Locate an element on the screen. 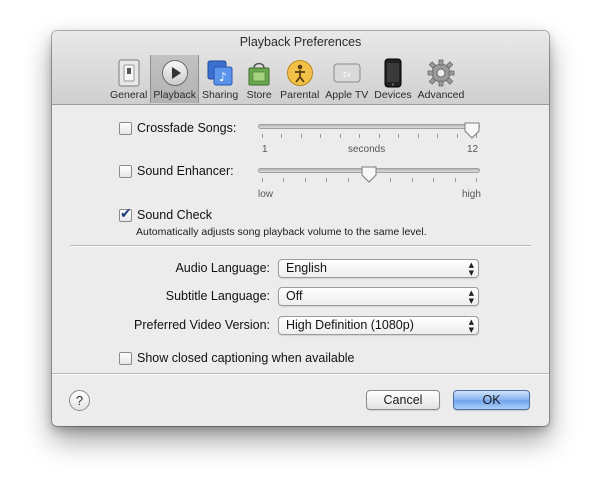  video-version-popup: High Definition (1080p) ▲ ▼ is located at coordinates (378, 325).